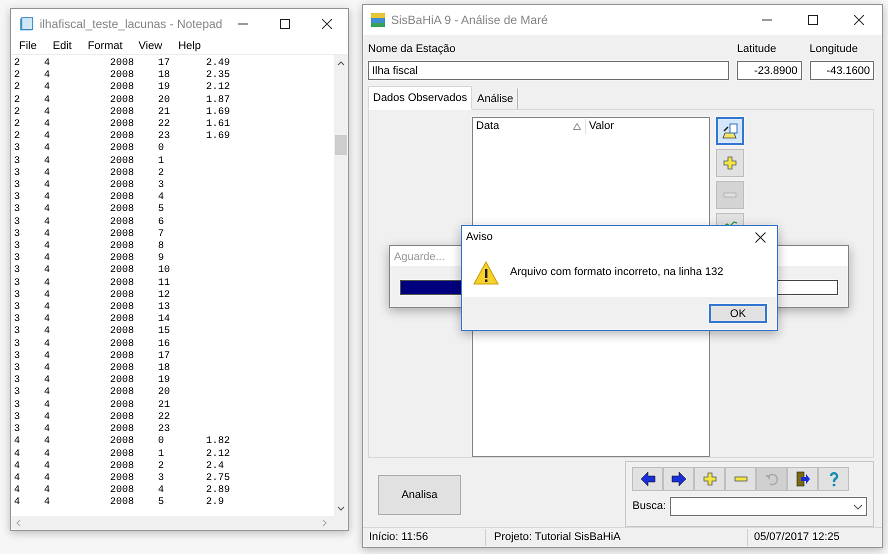  I want to click on dialog-title: Aviso, so click(480, 237).